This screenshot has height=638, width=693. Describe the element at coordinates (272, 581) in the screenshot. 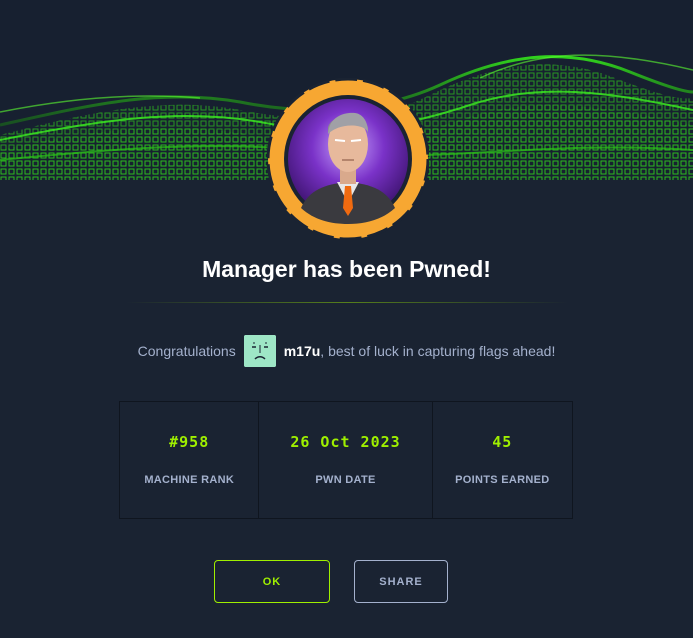

I see `ok-button: OK` at that location.